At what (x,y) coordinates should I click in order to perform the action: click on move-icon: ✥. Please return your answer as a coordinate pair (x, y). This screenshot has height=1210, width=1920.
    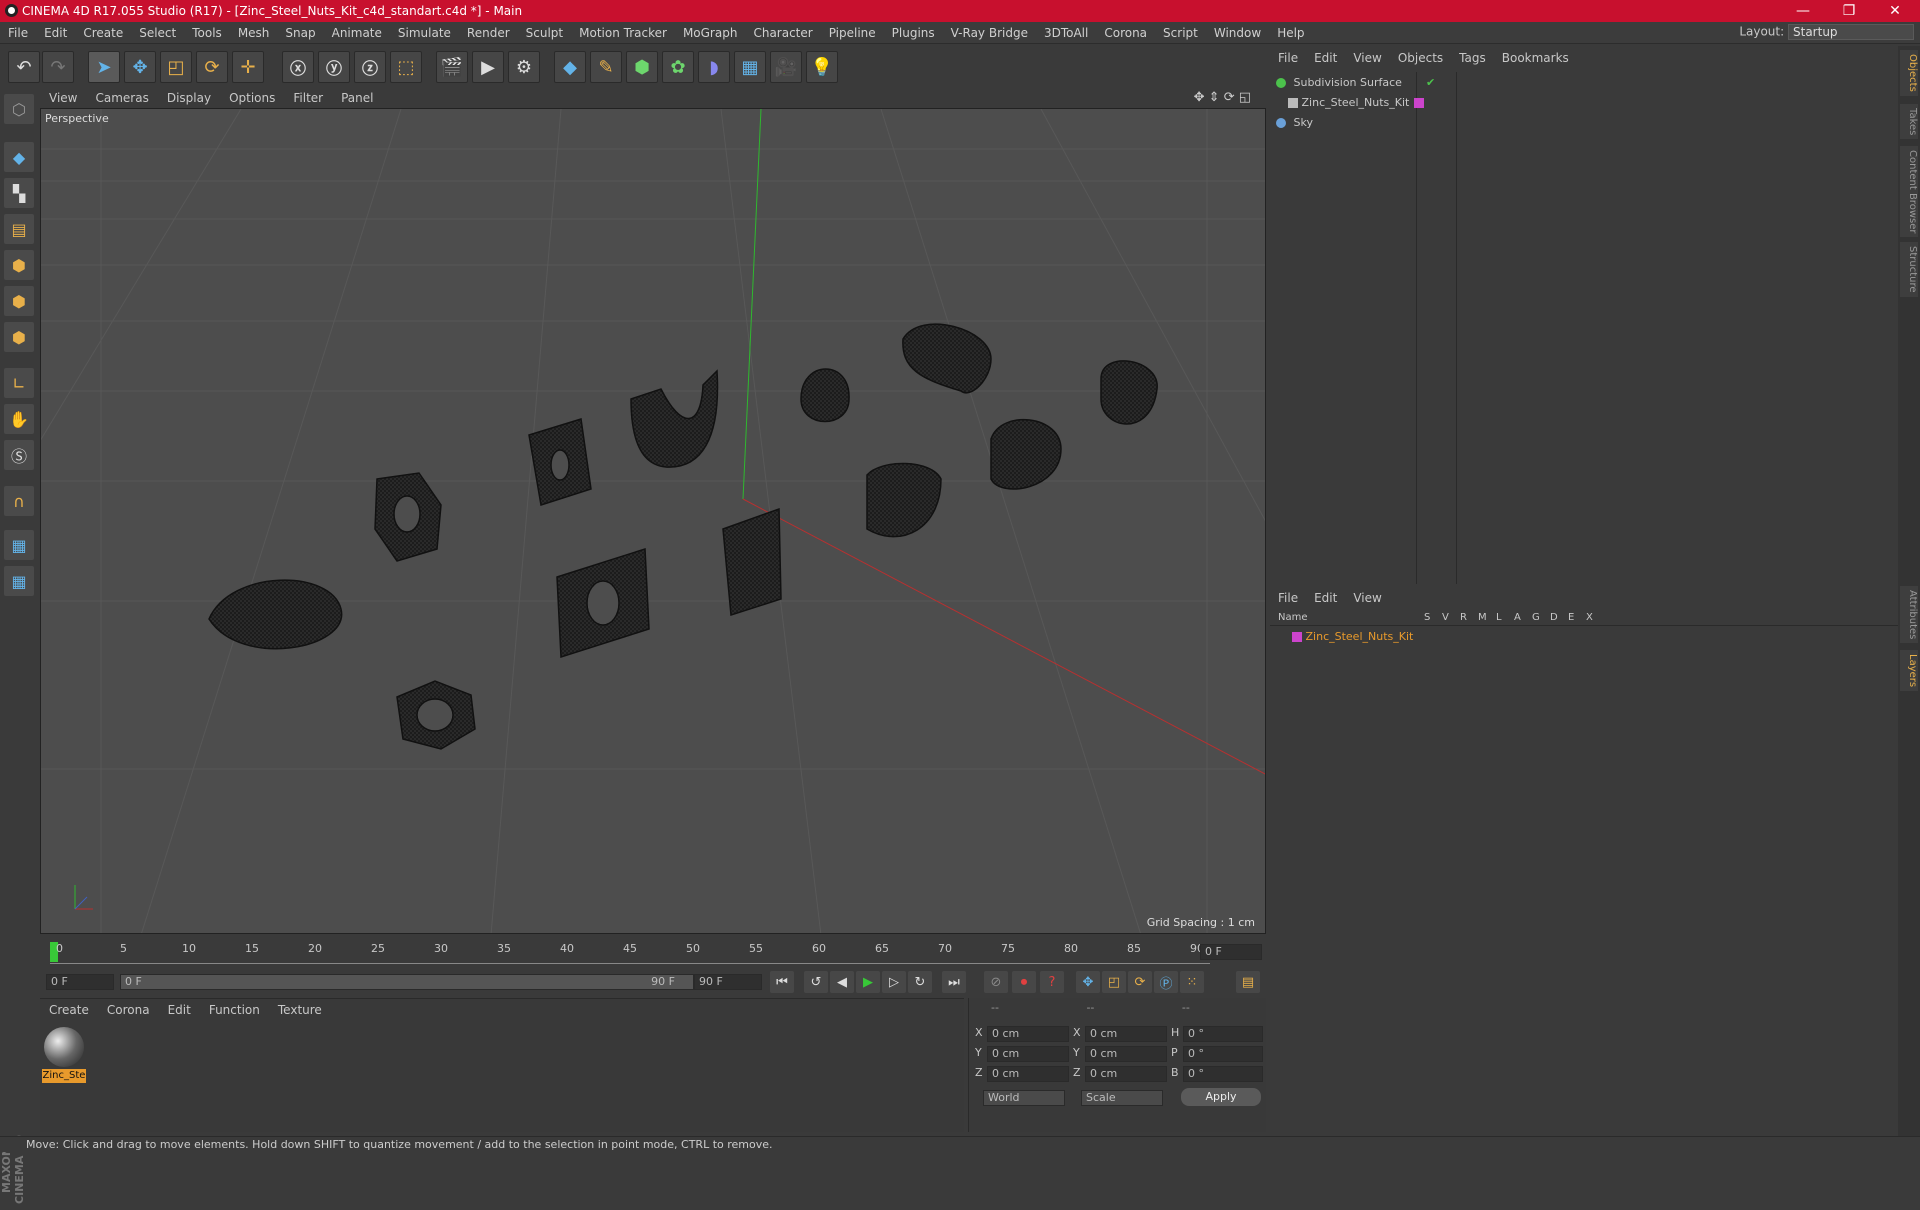
    Looking at the image, I should click on (140, 67).